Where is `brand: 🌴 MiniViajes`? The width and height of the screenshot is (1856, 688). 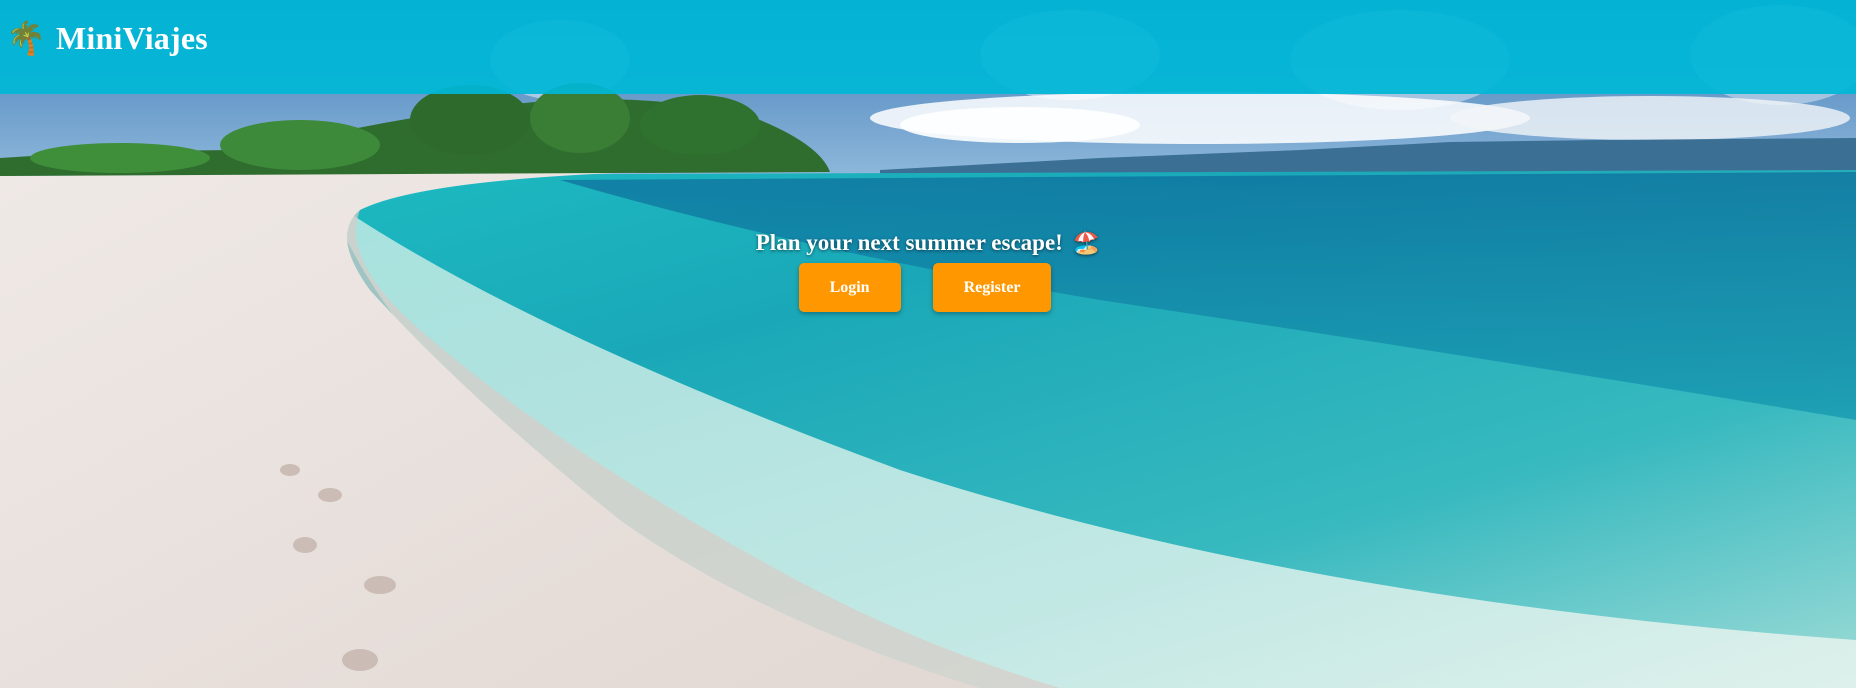 brand: 🌴 MiniViajes is located at coordinates (107, 38).